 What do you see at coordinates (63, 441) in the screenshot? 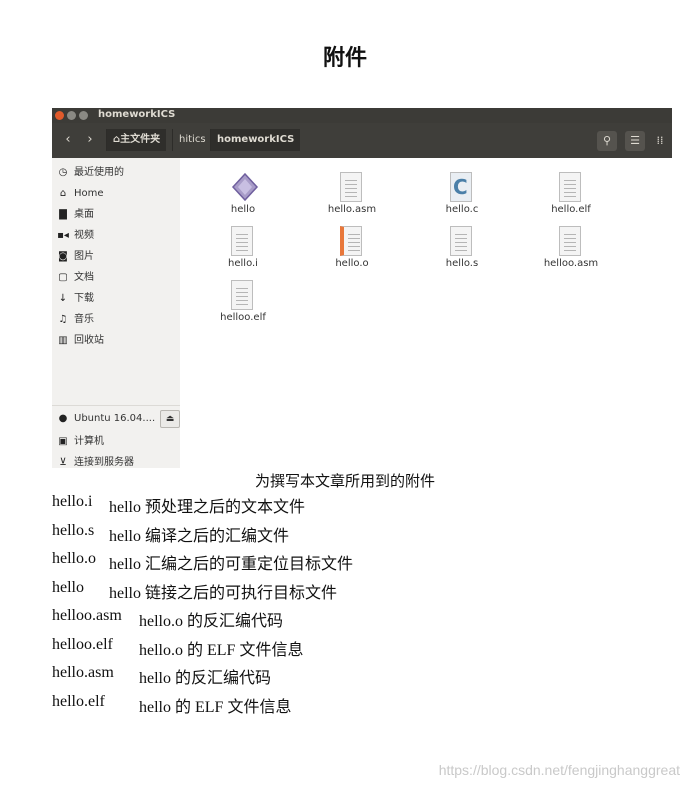
I see `computer-icon: ▣` at bounding box center [63, 441].